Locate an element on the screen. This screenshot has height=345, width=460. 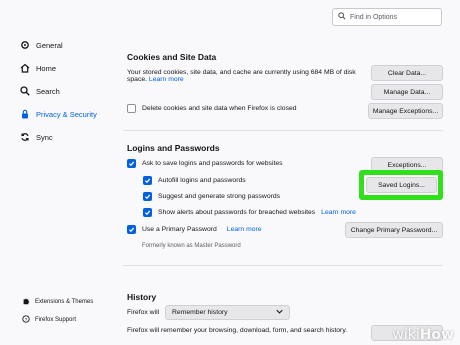
puzzle-icon is located at coordinates (26, 302).